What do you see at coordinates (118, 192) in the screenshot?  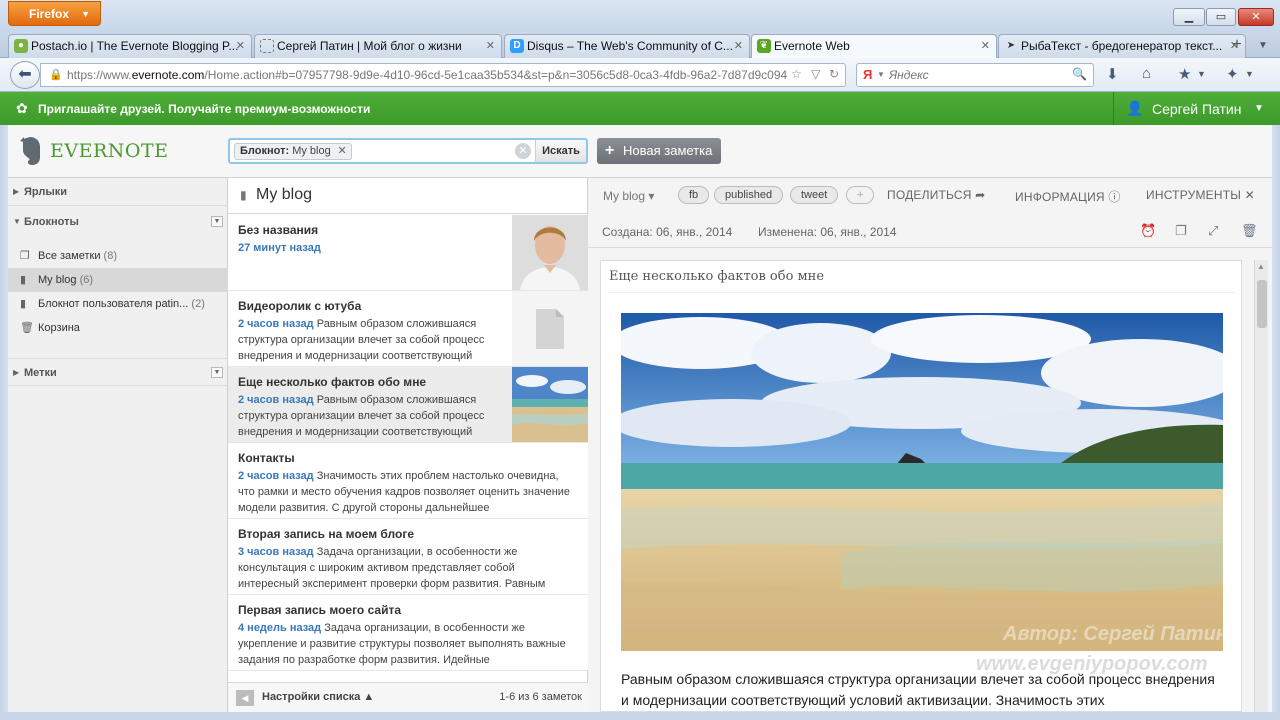 I see `sidebar-section-shortcuts: ▶ Ярлыки` at bounding box center [118, 192].